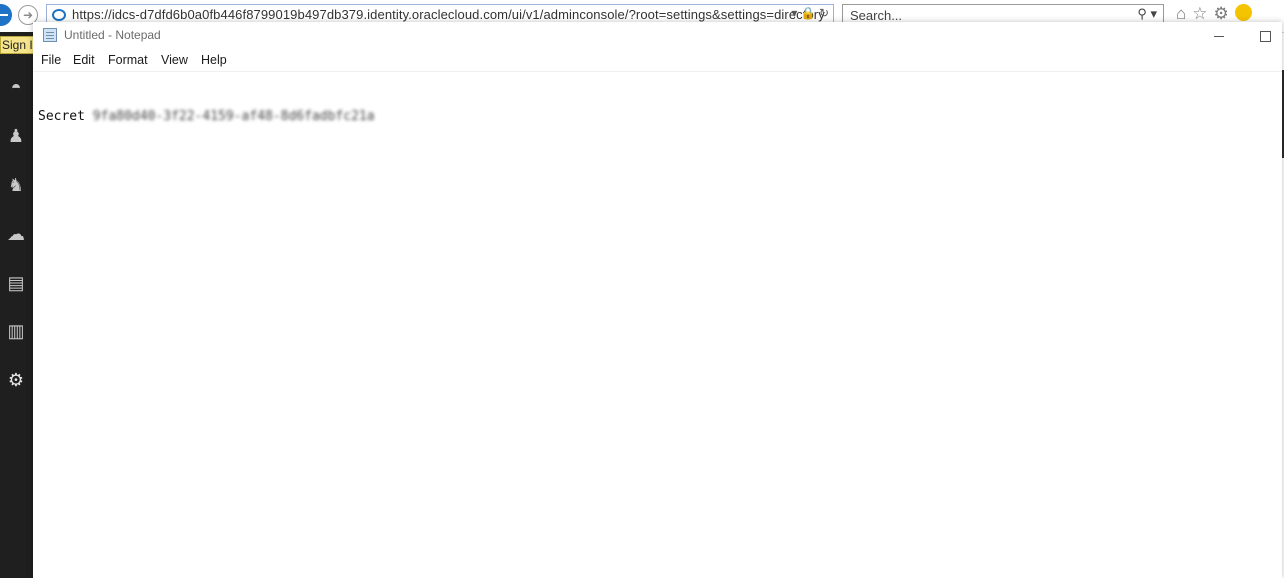 The height and width of the screenshot is (578, 1284). What do you see at coordinates (17, 45) in the screenshot?
I see `sign-in-tab: Sign In` at bounding box center [17, 45].